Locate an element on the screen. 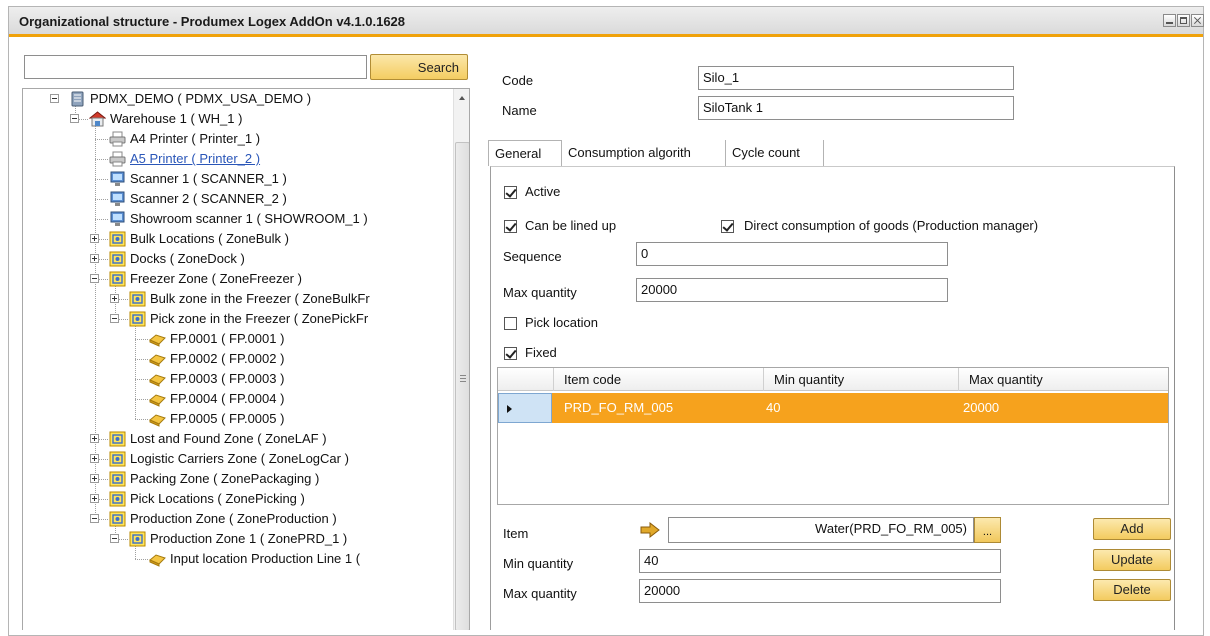 The width and height of the screenshot is (1210, 636). tree-item-label: A5 Printer ( Printer_2 ) is located at coordinates (195, 159).